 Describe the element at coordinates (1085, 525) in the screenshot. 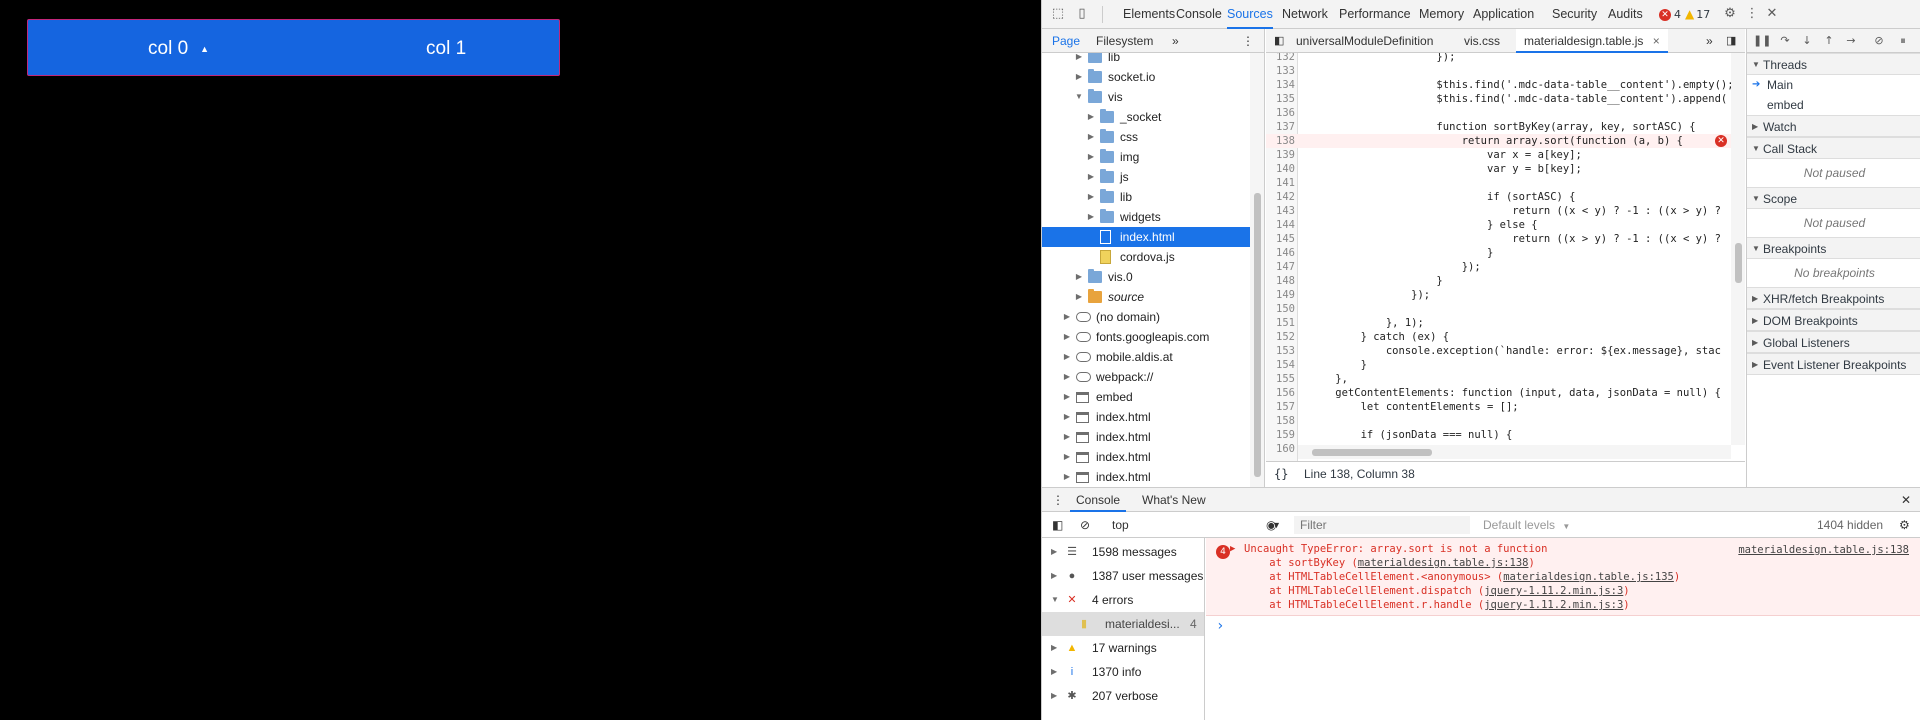

I see `clear-console-icon: ⊘` at that location.